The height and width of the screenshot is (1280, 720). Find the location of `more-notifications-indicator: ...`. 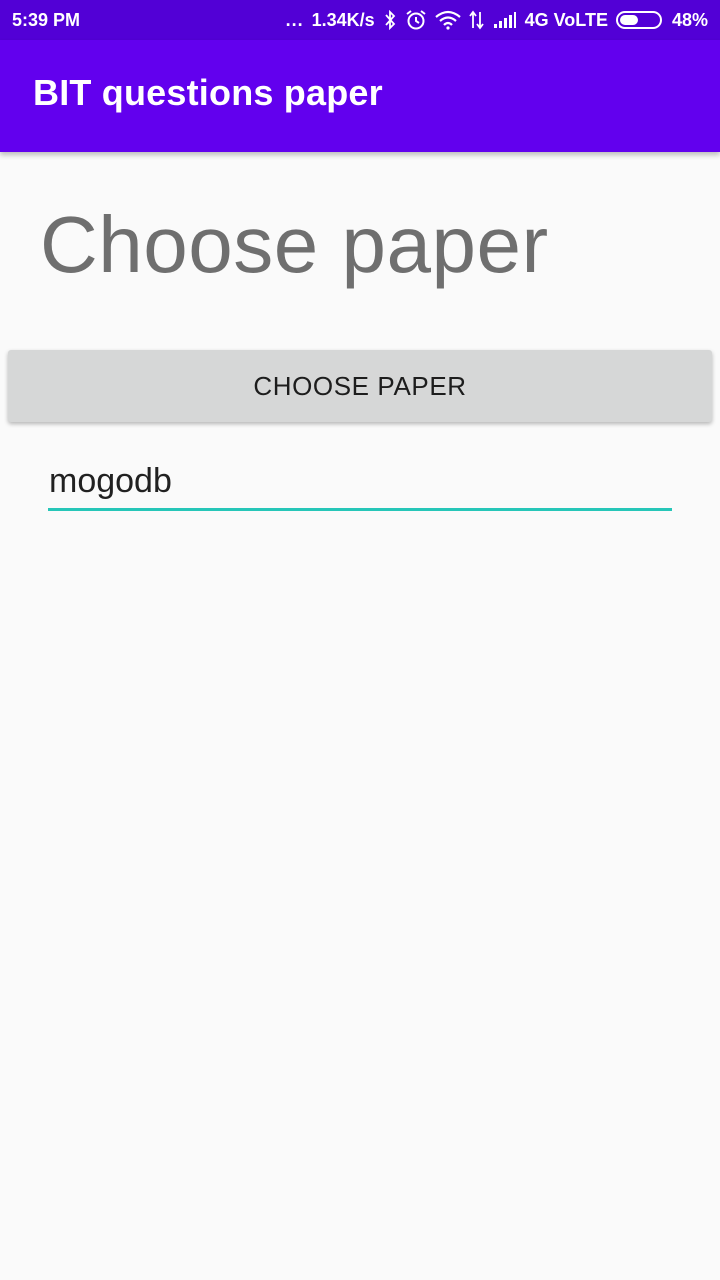

more-notifications-indicator: ... is located at coordinates (294, 19).